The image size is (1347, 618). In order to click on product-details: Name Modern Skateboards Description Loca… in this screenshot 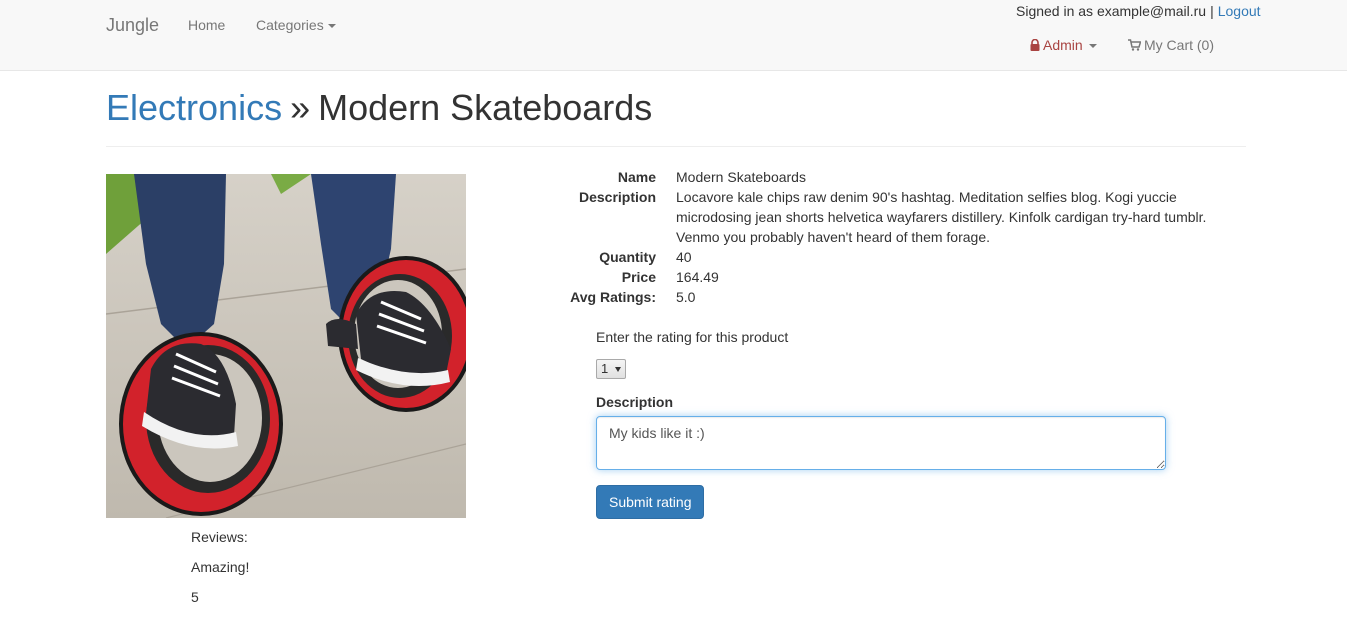, I will do `click(890, 237)`.